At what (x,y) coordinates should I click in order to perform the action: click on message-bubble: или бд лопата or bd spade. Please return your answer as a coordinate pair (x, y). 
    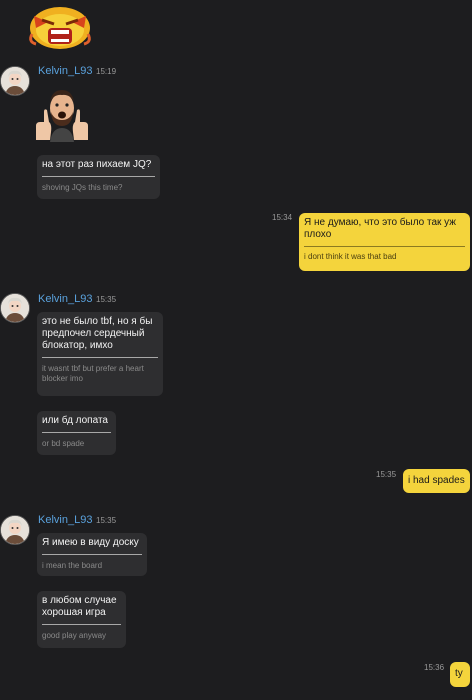
    Looking at the image, I should click on (76, 433).